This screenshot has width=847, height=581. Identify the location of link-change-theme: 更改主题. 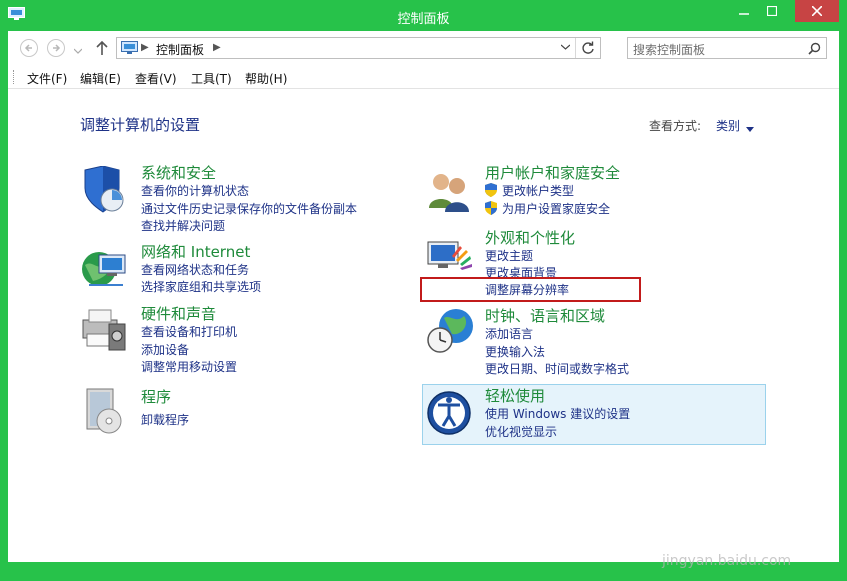
(509, 255).